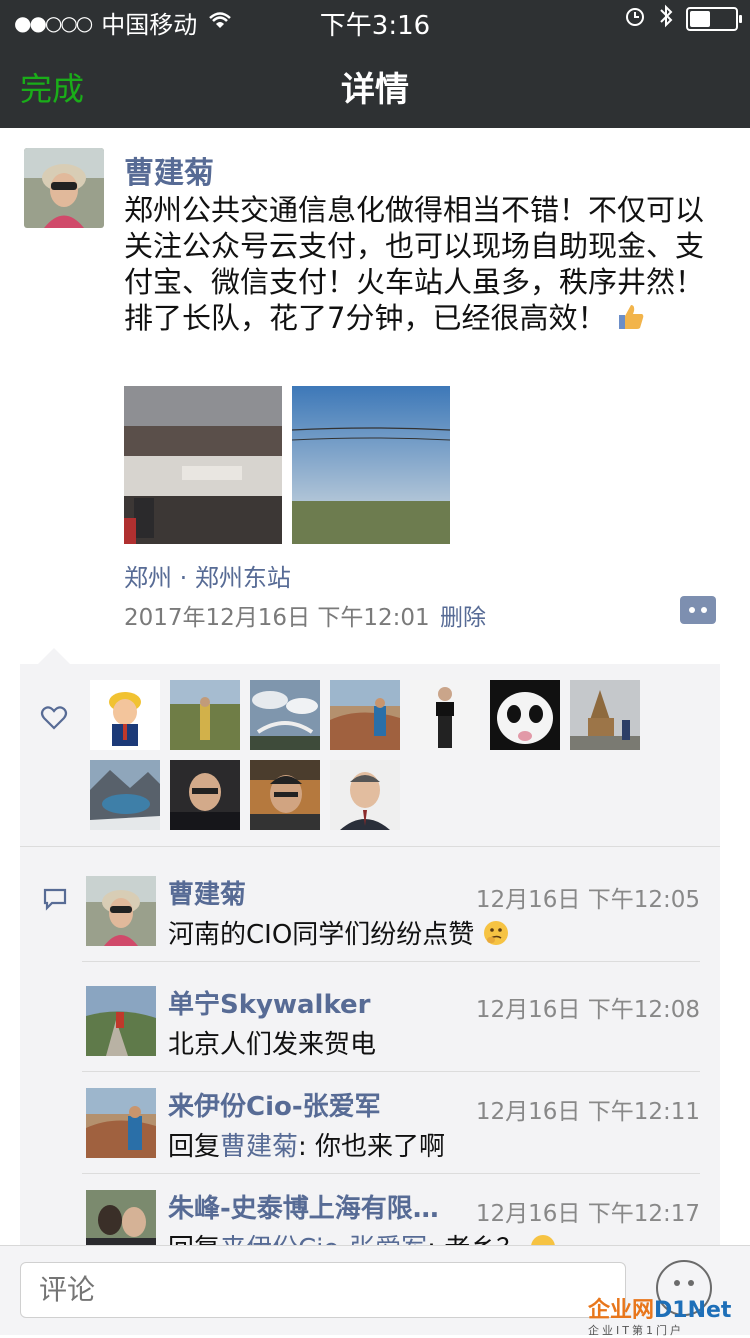 This screenshot has width=750, height=1338. What do you see at coordinates (391, 1124) in the screenshot?
I see `comment-item: 来伊份Cio-张爱军 12月16日 下午12:11 回复曹建菊: 你也来了啊` at bounding box center [391, 1124].